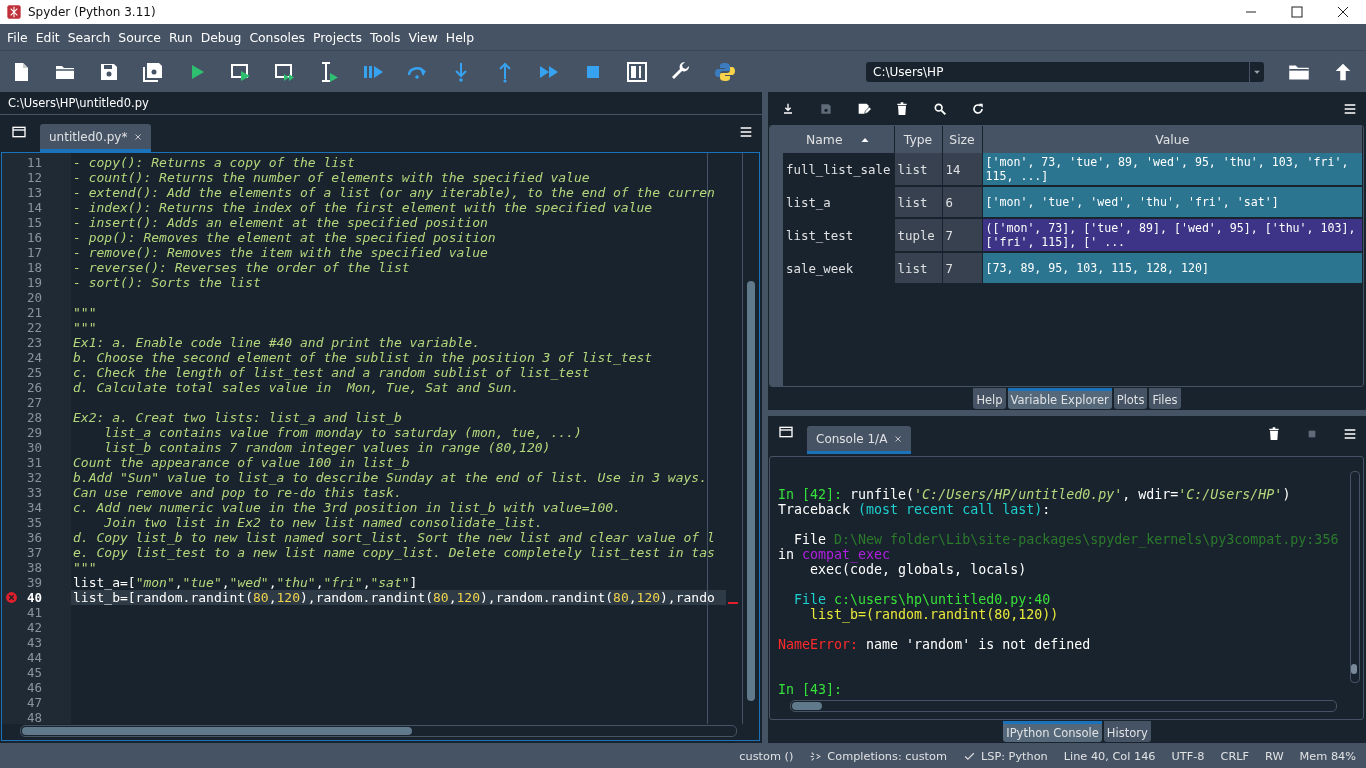 The image size is (1366, 768). I want to click on code-line: b. Choose the second element of the sublist in the position 3 of list_test, so click(363, 357).